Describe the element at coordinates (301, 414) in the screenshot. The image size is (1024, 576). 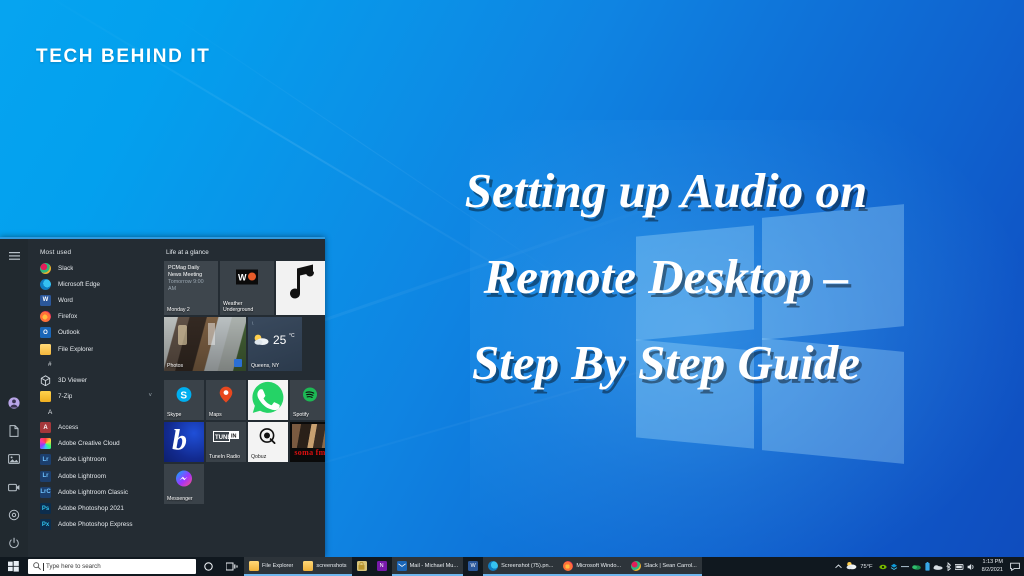
I see `tile-label: Spotify` at that location.